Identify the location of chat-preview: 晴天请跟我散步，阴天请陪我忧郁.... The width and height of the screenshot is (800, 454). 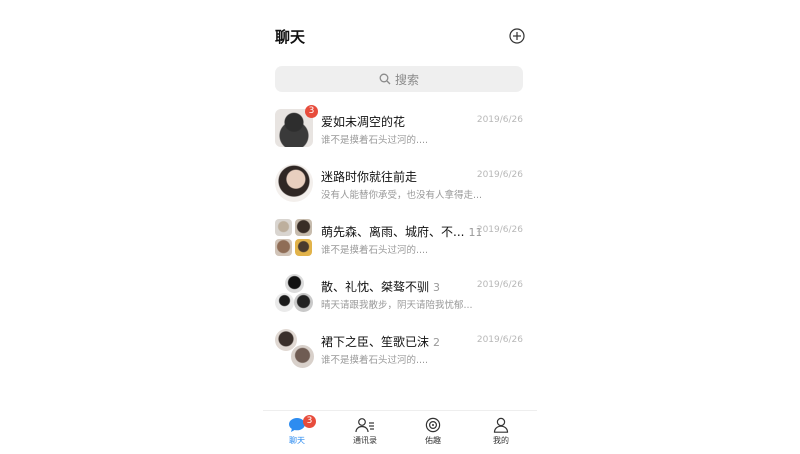
(397, 305).